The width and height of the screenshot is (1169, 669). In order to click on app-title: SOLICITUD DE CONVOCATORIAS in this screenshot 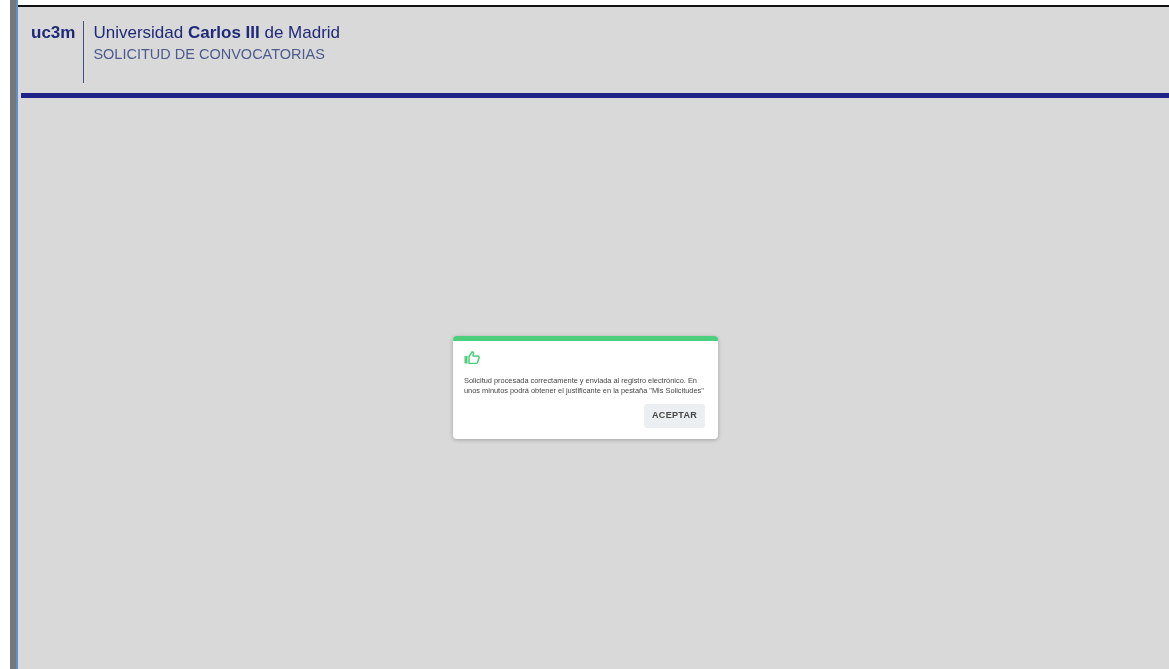, I will do `click(209, 54)`.